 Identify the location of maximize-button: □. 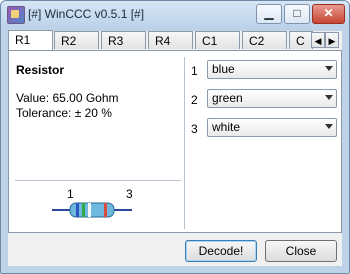
(297, 14).